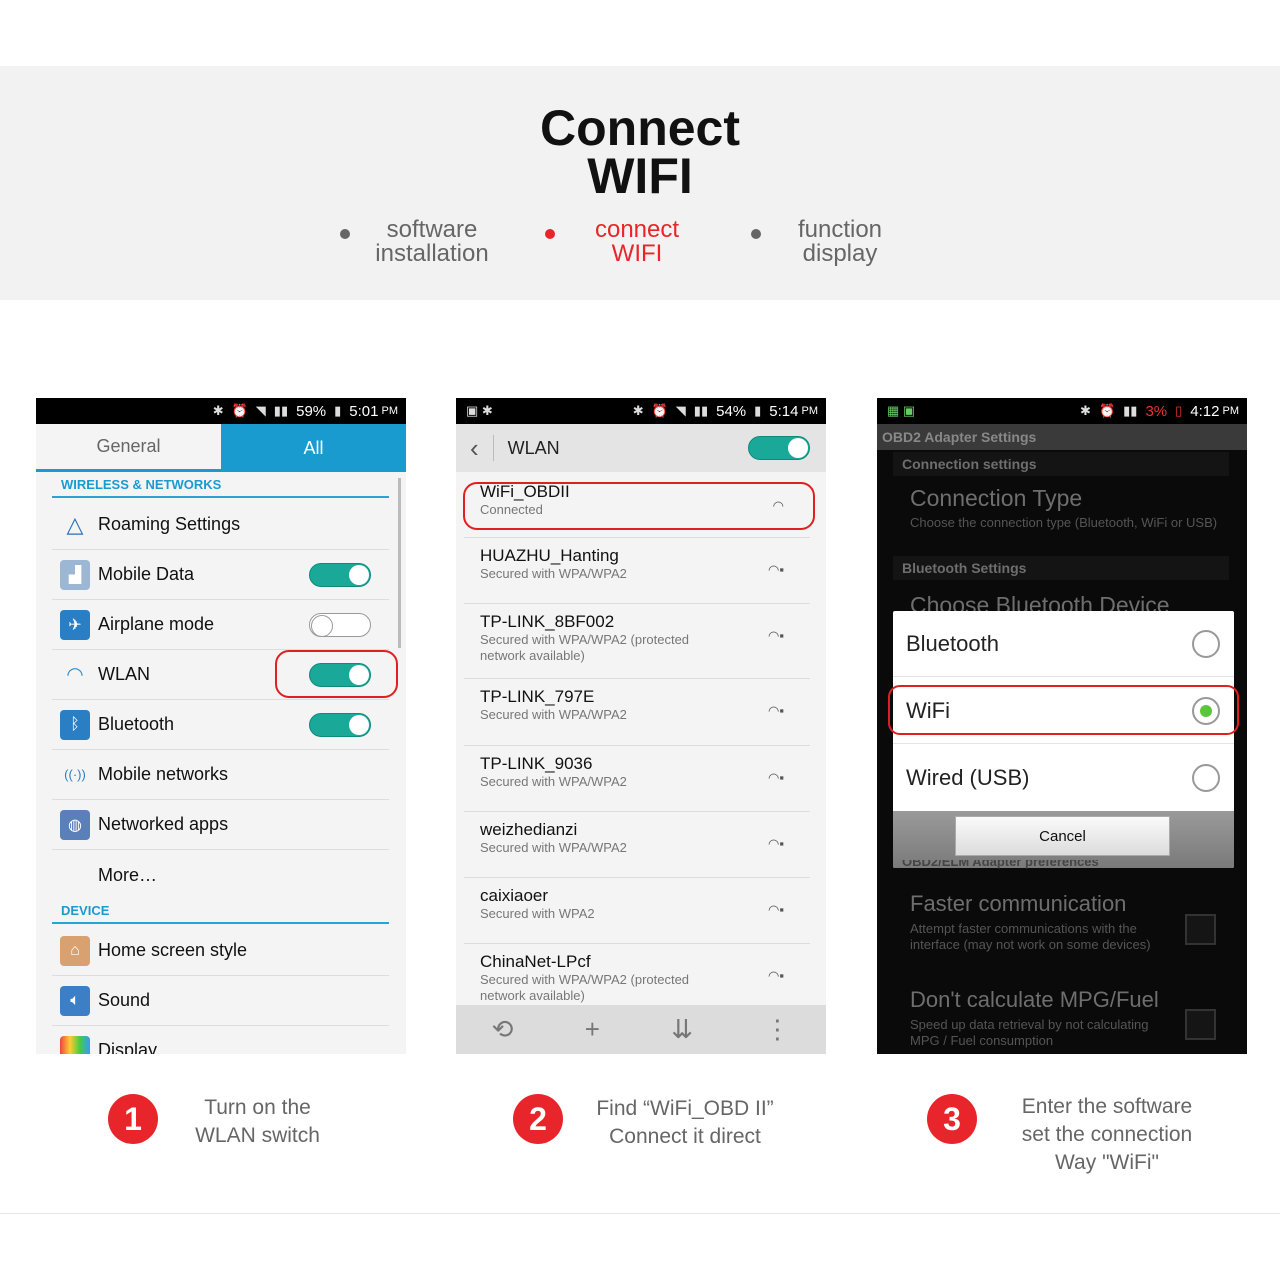 This screenshot has height=1280, width=1280. Describe the element at coordinates (731, 411) in the screenshot. I see `battery-level: 54%` at that location.